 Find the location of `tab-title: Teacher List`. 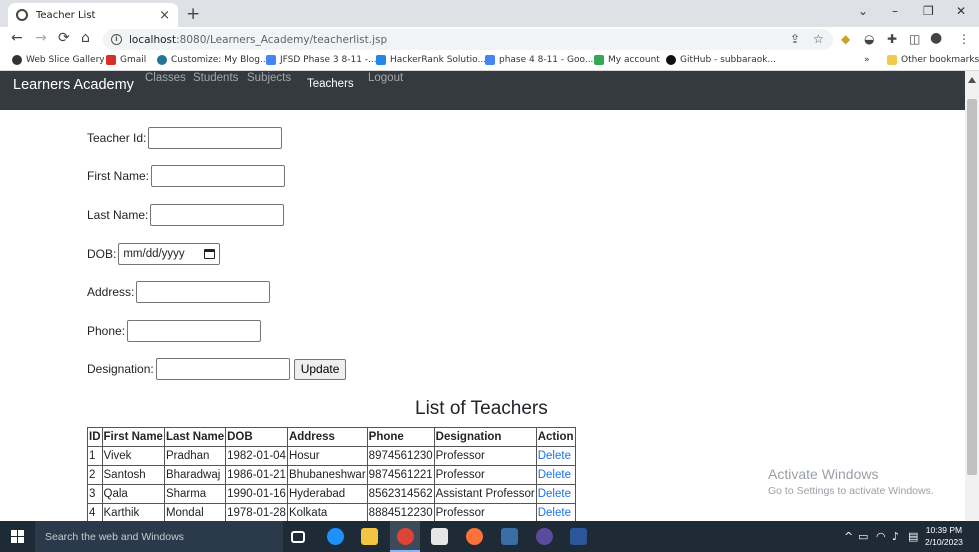

tab-title: Teacher List is located at coordinates (66, 15).